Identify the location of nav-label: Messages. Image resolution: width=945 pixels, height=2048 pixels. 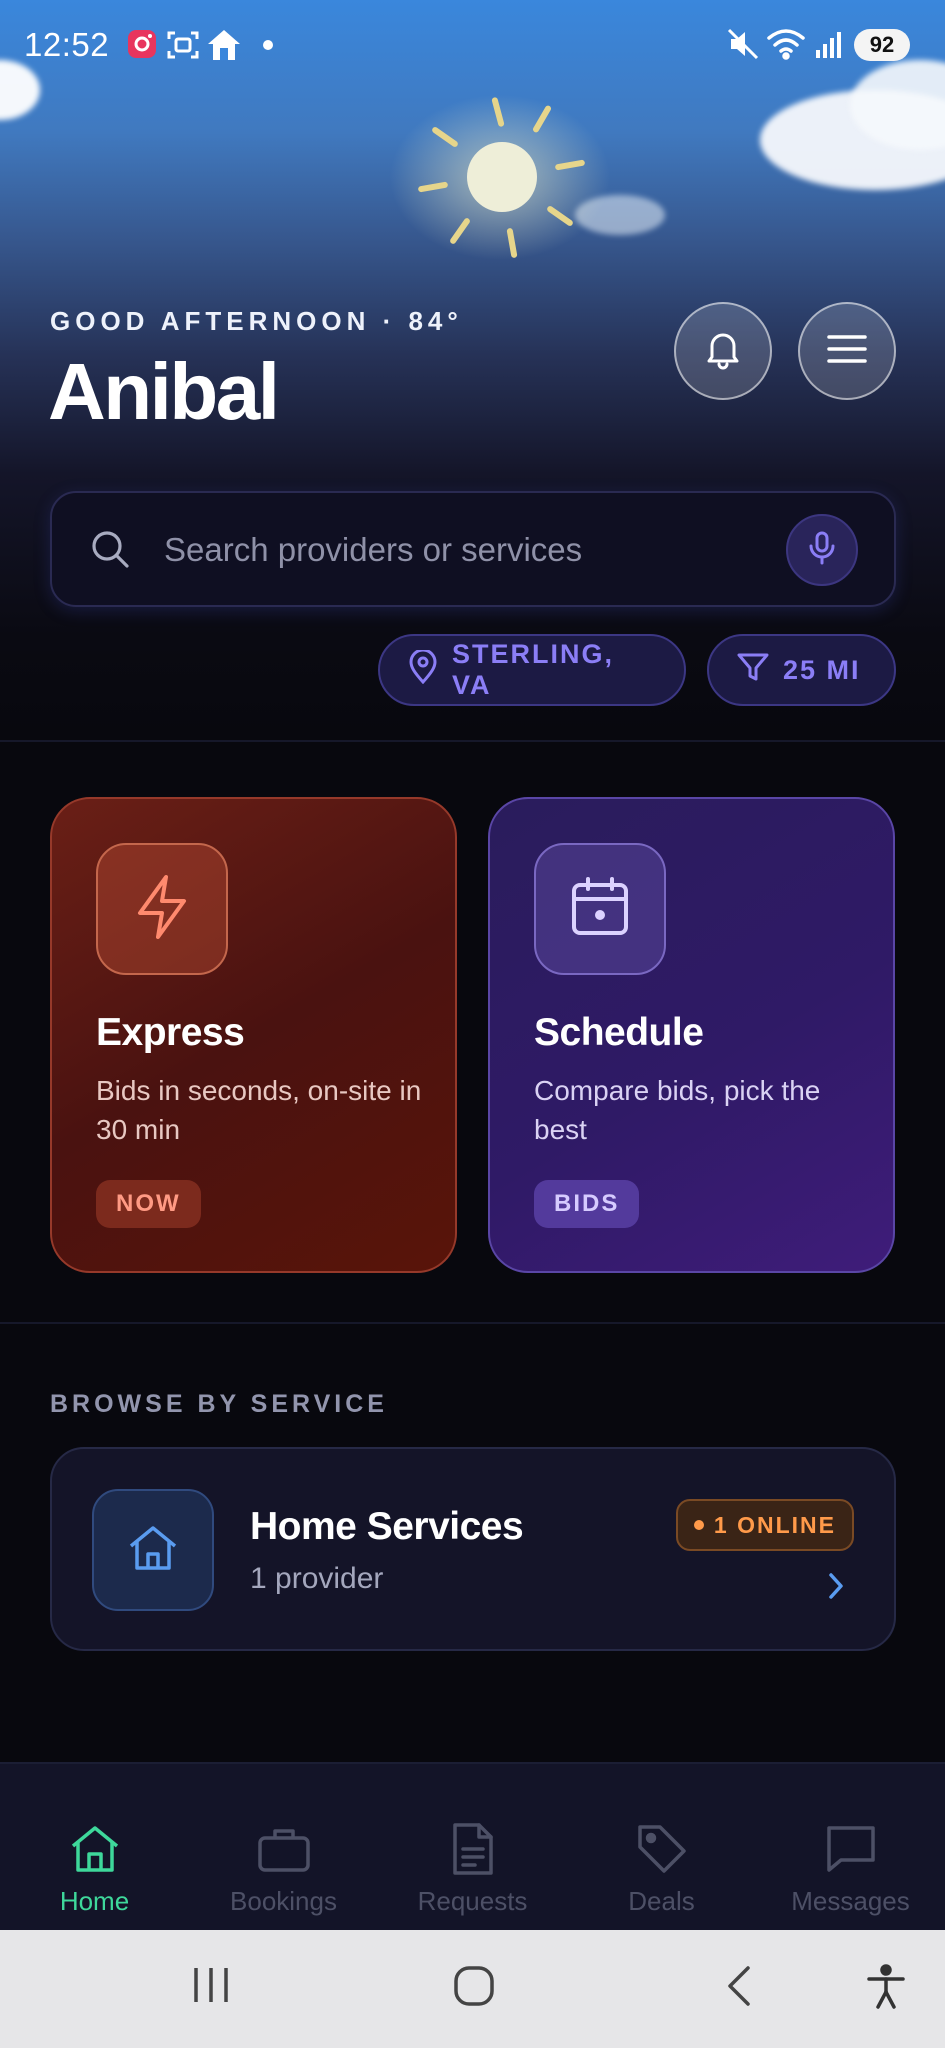
(850, 1901).